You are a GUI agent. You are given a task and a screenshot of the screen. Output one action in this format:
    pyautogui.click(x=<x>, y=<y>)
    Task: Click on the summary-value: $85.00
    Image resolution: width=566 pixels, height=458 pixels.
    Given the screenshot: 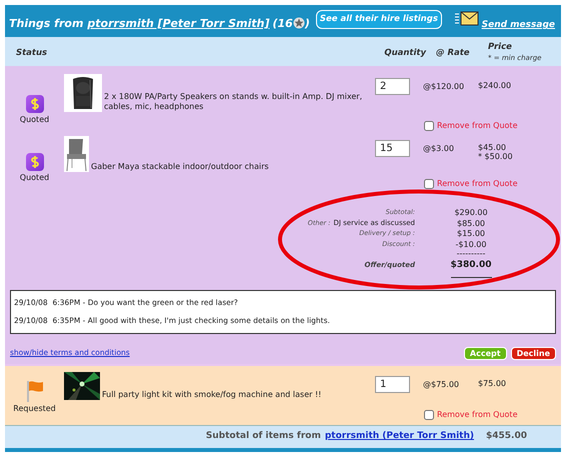 What is the action you would take?
    pyautogui.click(x=471, y=223)
    